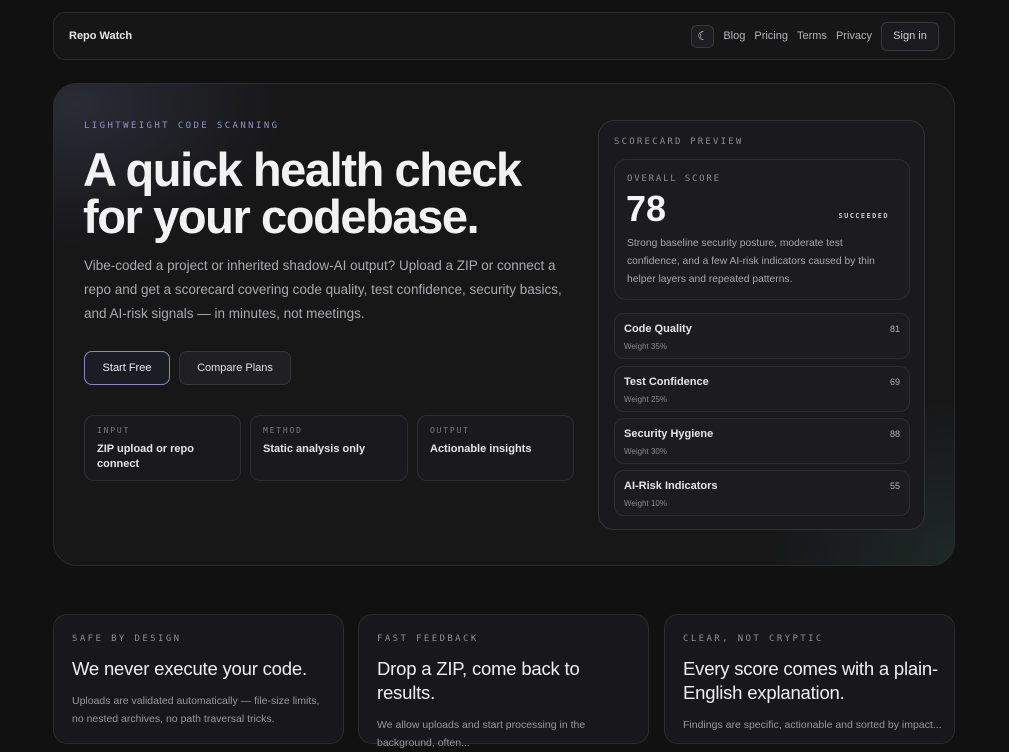  Describe the element at coordinates (762, 441) in the screenshot. I see `metric-security-hygiene: Security Hygiene Weight 30% 88` at that location.